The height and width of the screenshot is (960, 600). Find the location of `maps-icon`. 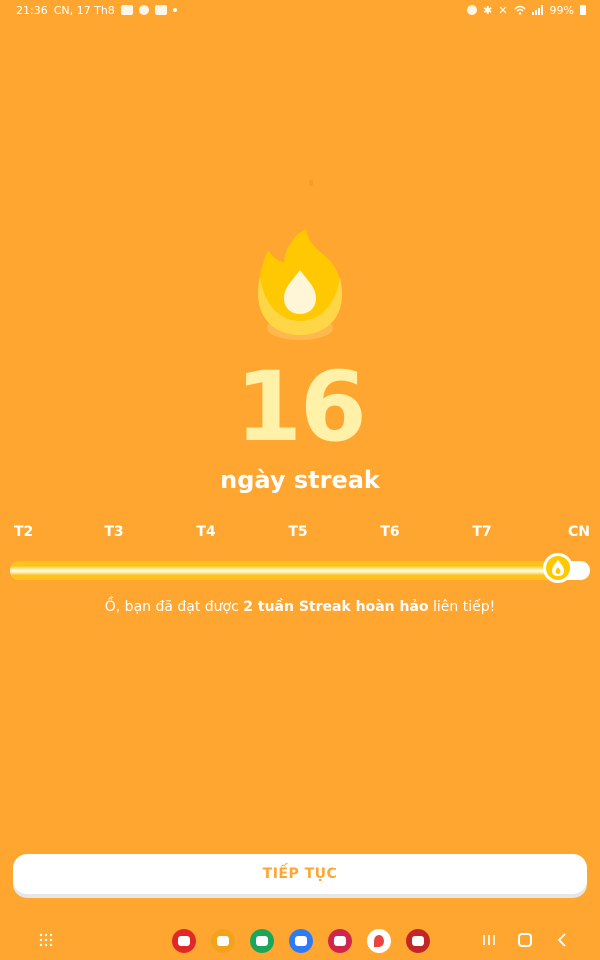

maps-icon is located at coordinates (379, 941).